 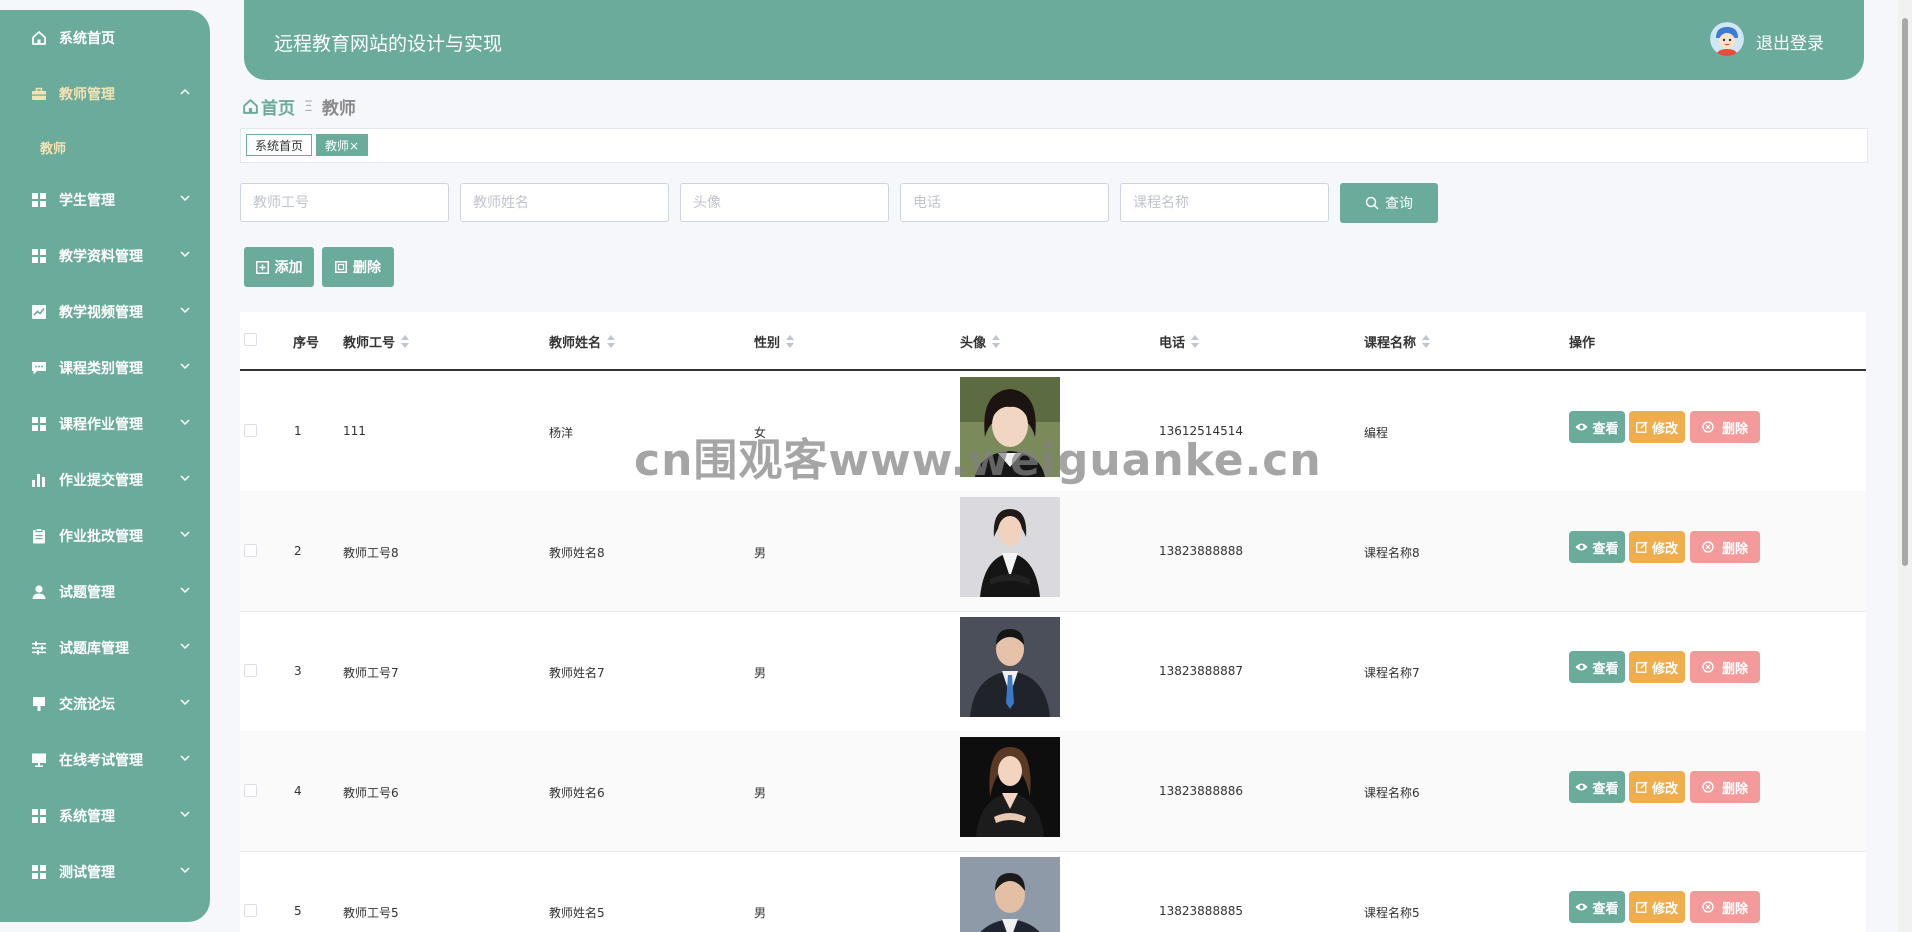 What do you see at coordinates (1224, 202) in the screenshot?
I see `course-name-input` at bounding box center [1224, 202].